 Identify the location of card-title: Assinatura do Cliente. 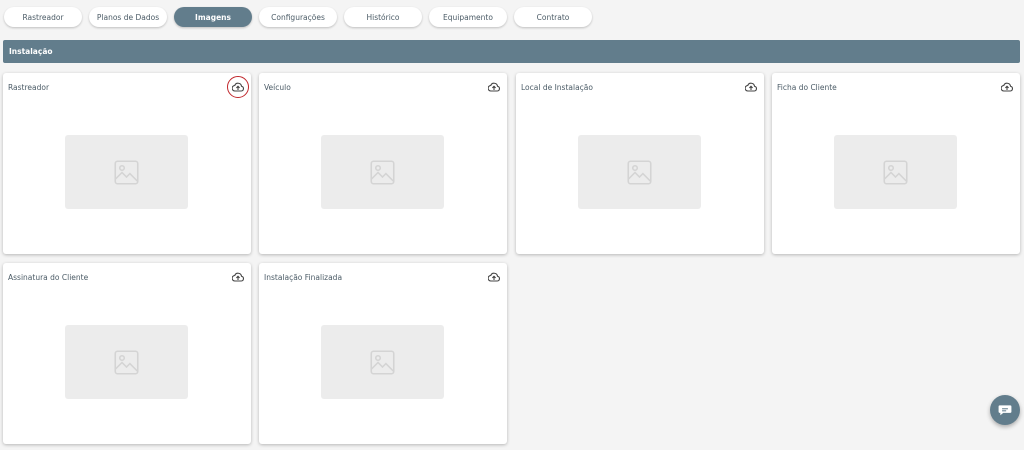
(48, 277).